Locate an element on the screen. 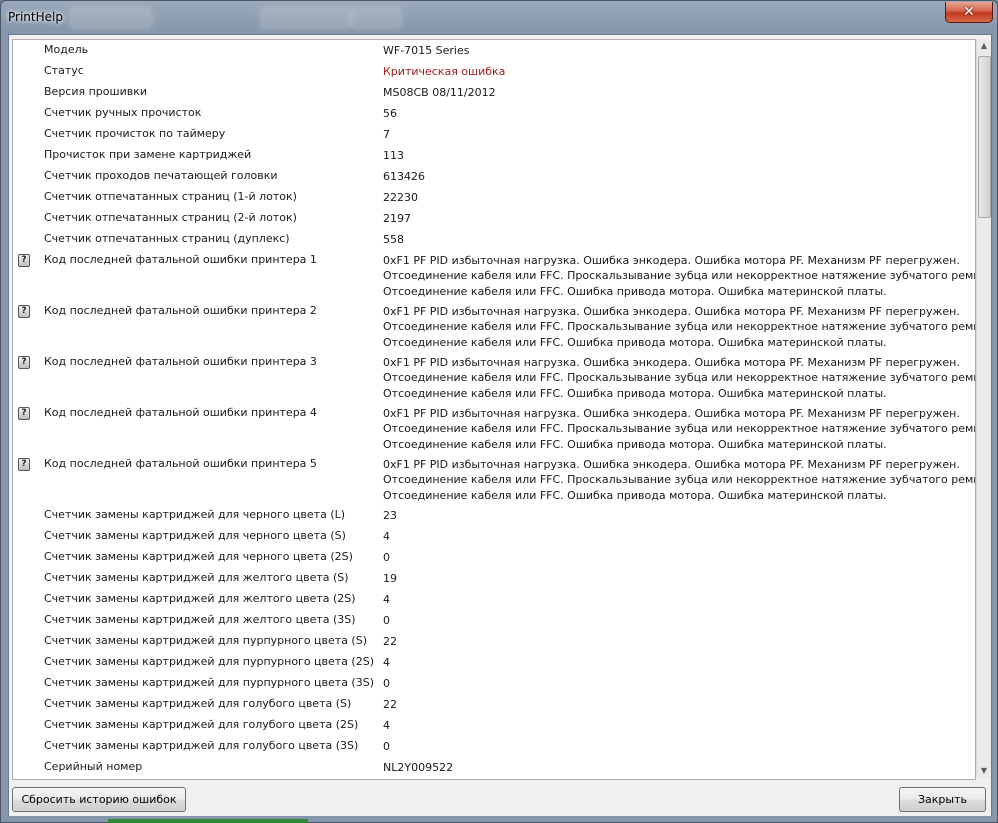  scroll-up-arrow-icon: ▲ is located at coordinates (984, 46).